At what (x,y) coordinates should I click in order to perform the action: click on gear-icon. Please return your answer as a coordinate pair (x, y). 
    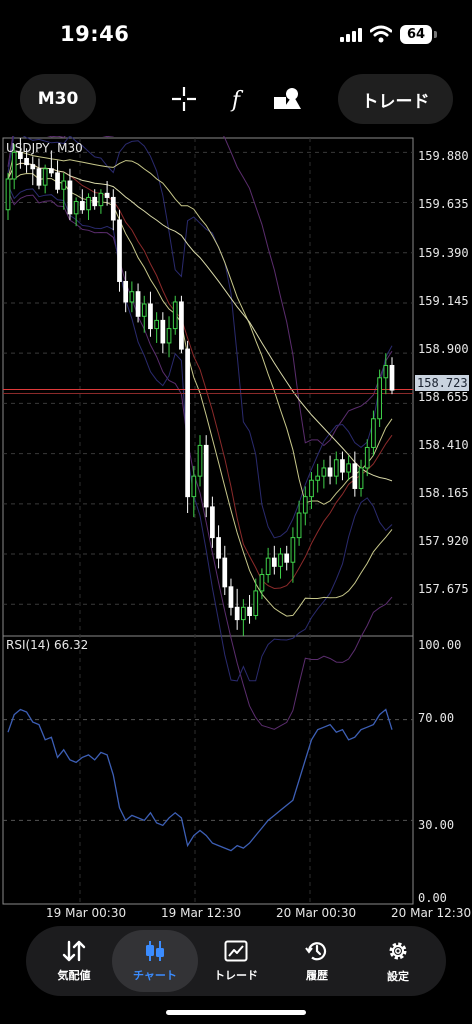
    Looking at the image, I should click on (398, 950).